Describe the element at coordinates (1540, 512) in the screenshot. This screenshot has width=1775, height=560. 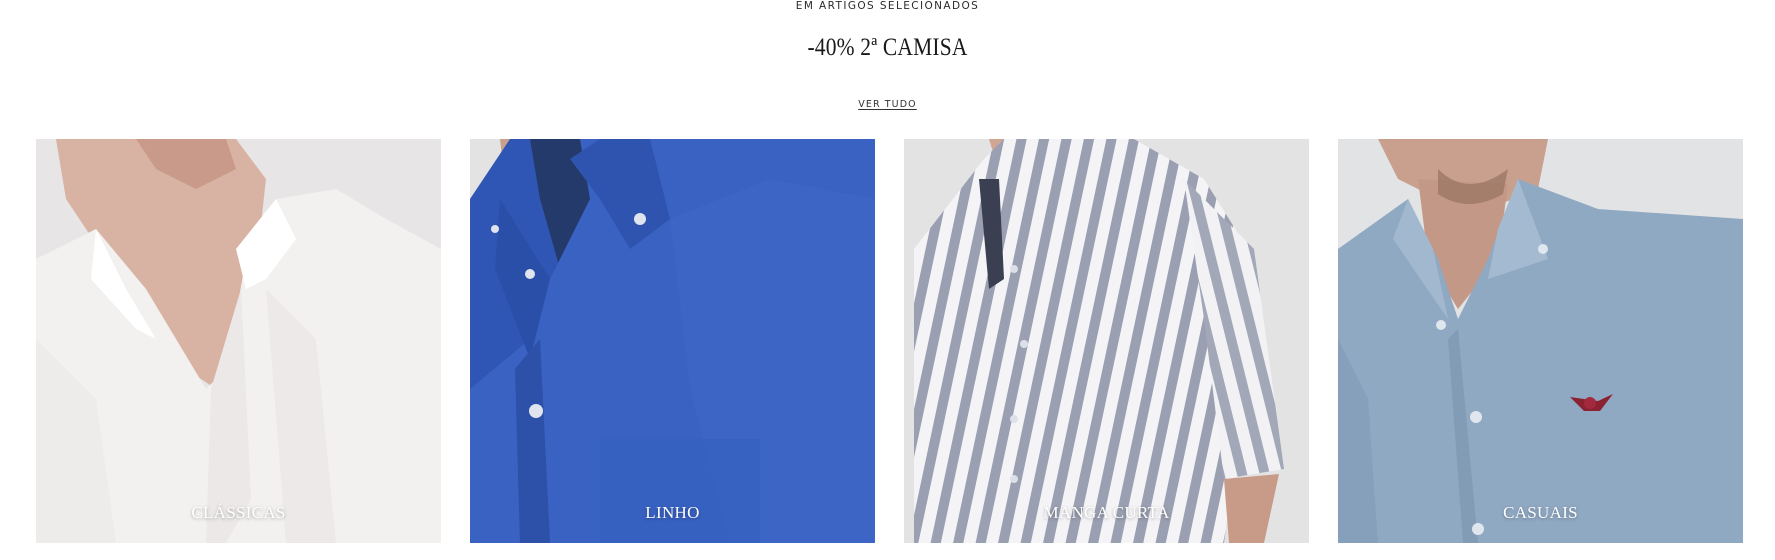
I see `category-label: CASUAIS` at that location.